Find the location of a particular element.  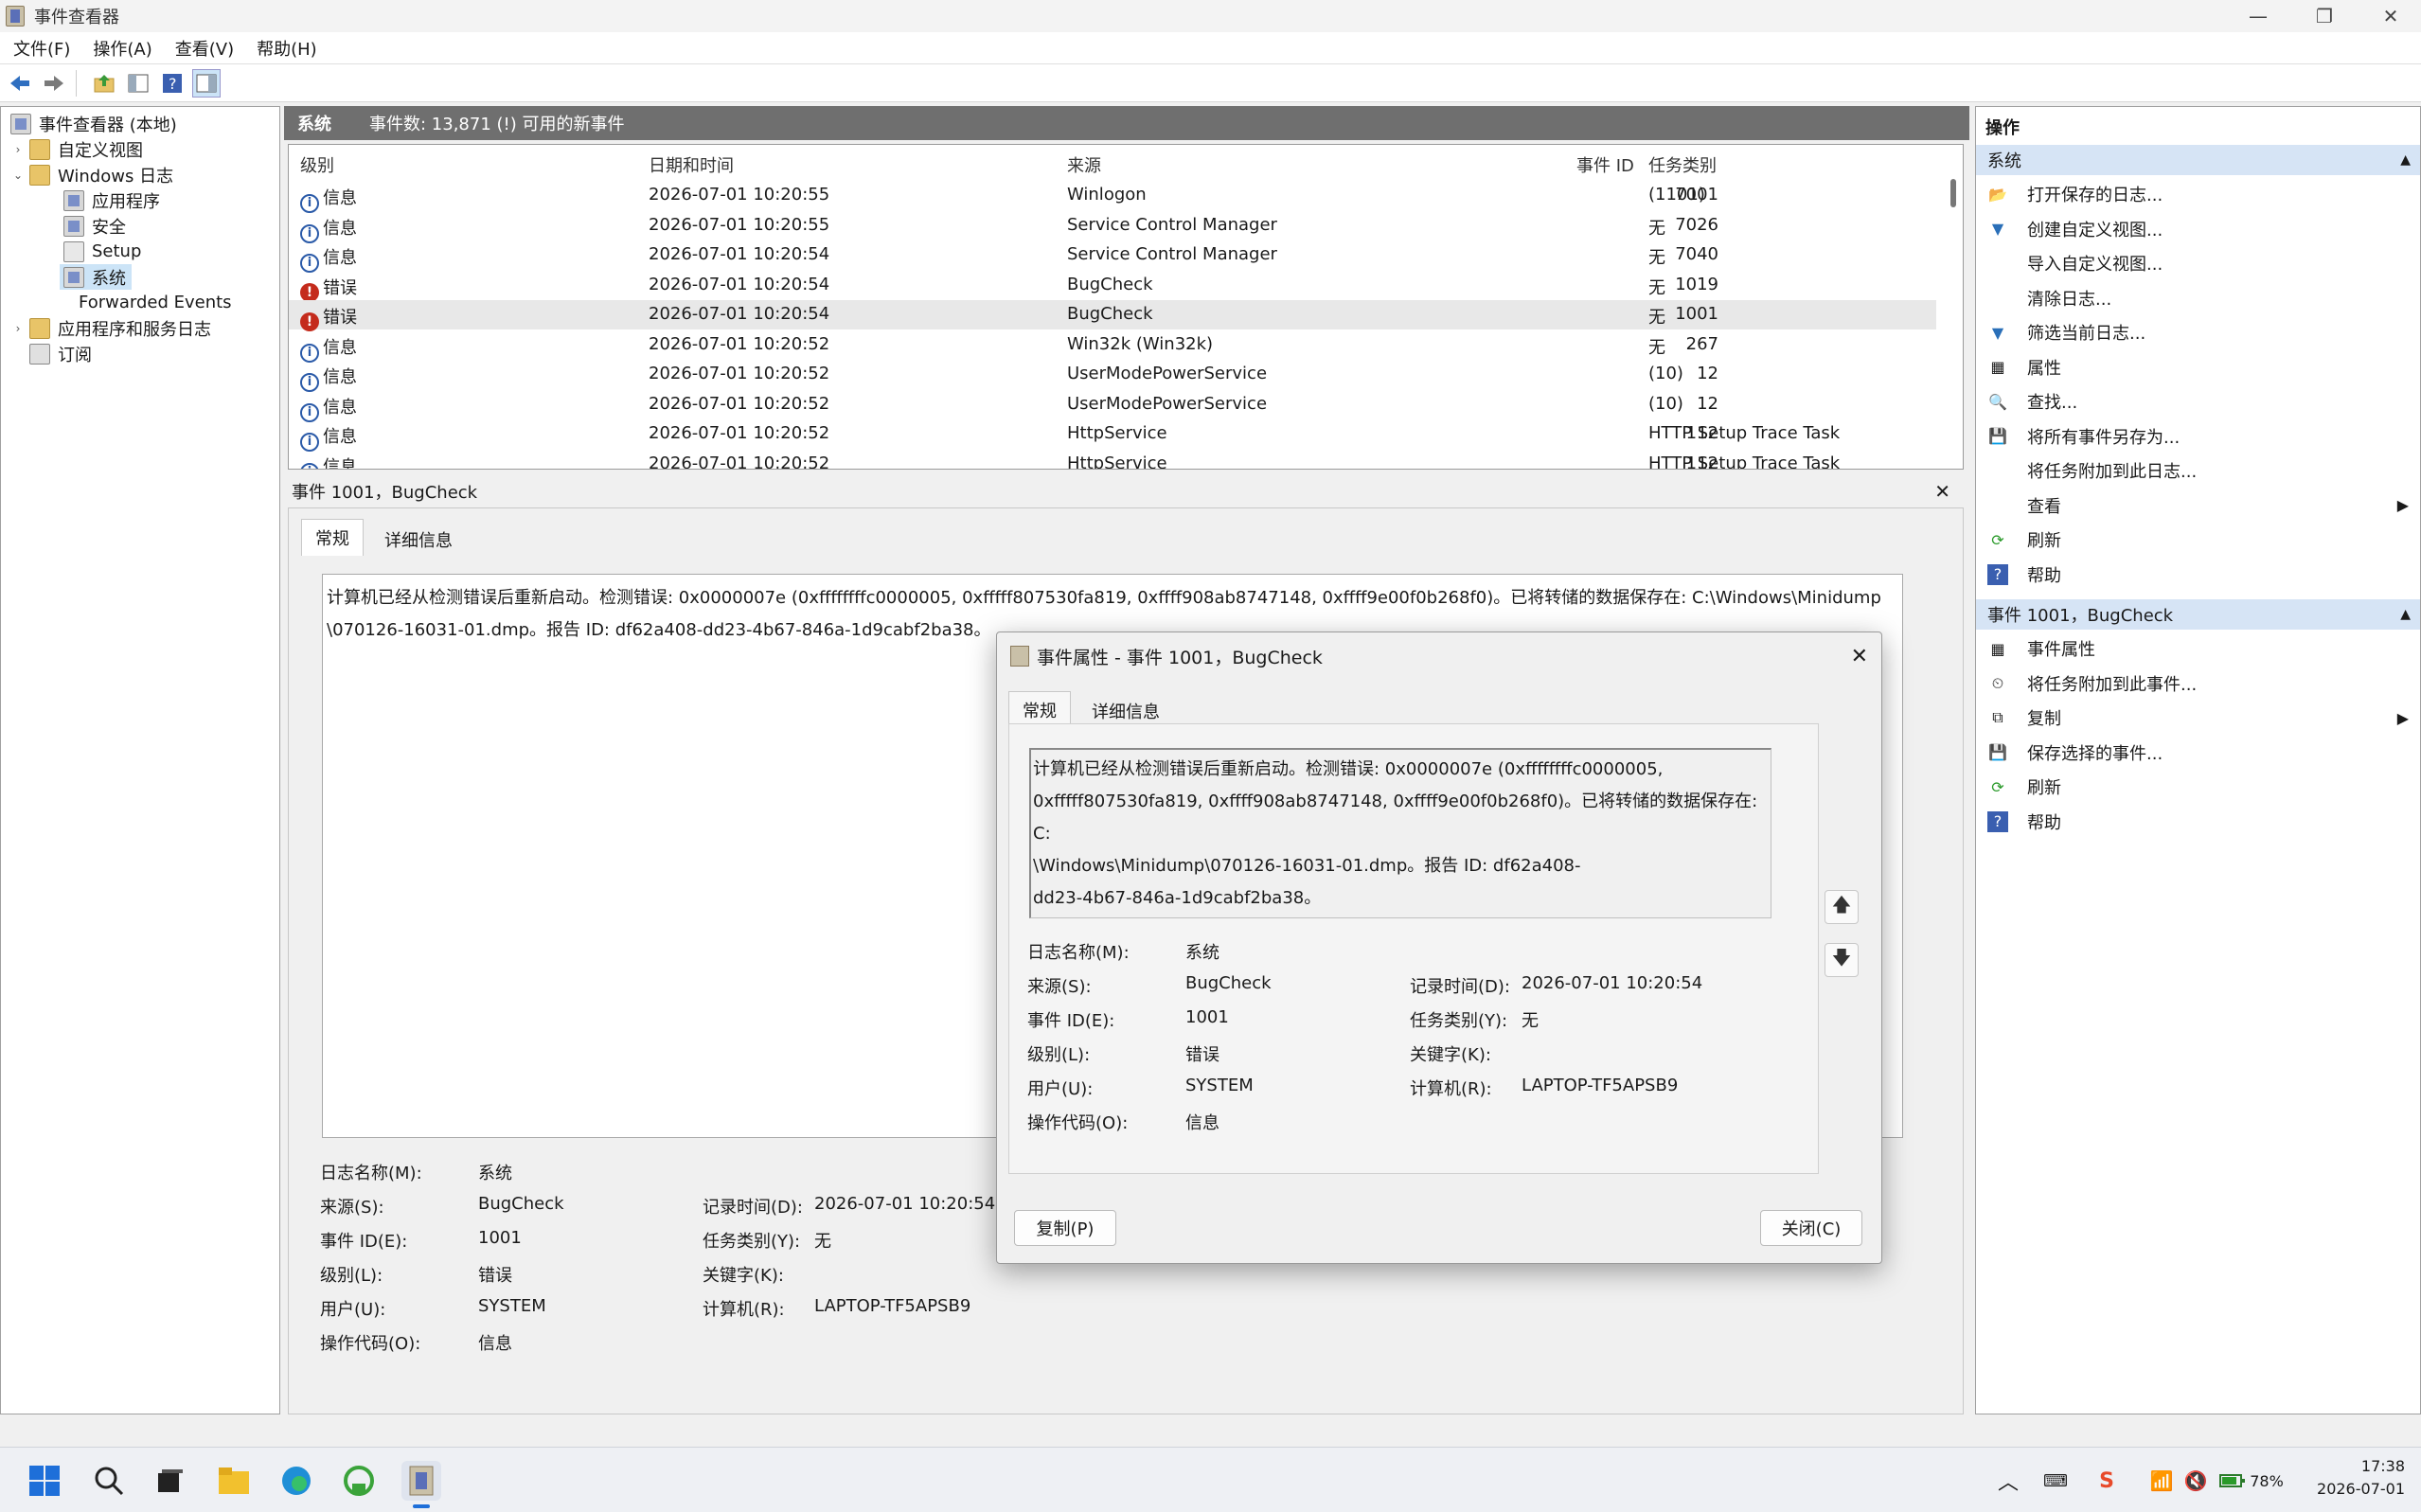

dlg-label-keywords: 关键字(K): is located at coordinates (1450, 1055).